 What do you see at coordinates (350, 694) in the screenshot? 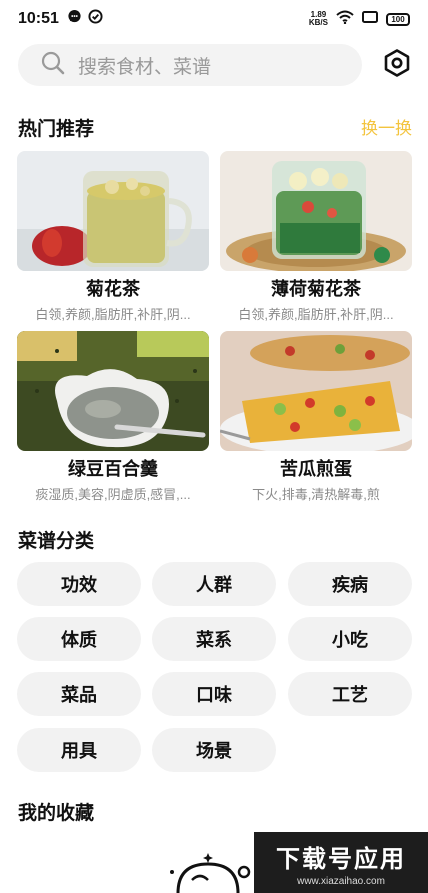
I see `category-chip-technique: 工艺` at bounding box center [350, 694].